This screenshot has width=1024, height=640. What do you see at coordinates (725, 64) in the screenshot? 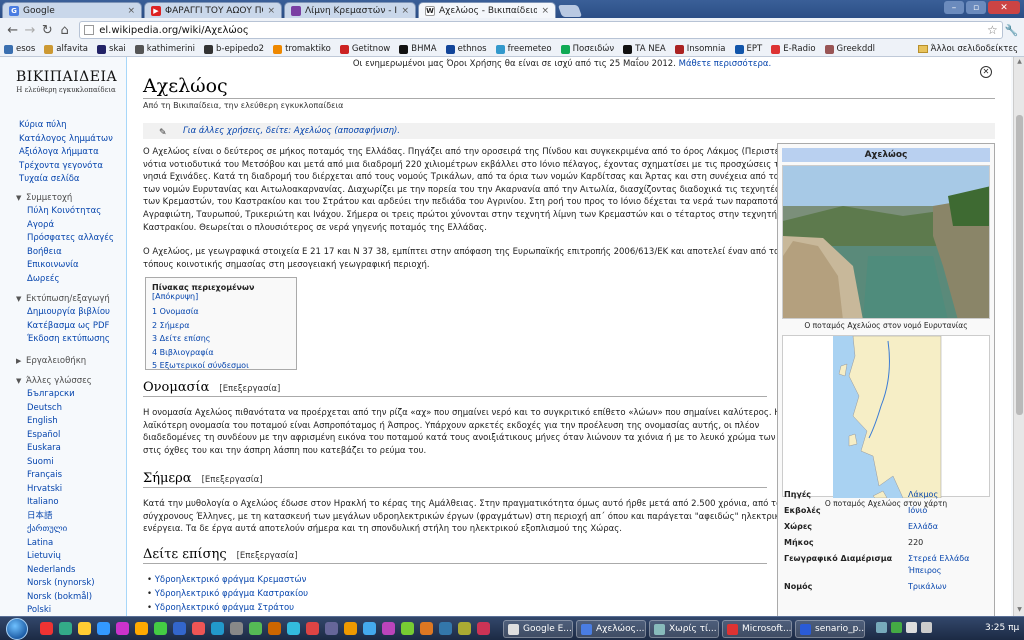
I see `notice-link: Μάθετε περισσότερα.` at bounding box center [725, 64].